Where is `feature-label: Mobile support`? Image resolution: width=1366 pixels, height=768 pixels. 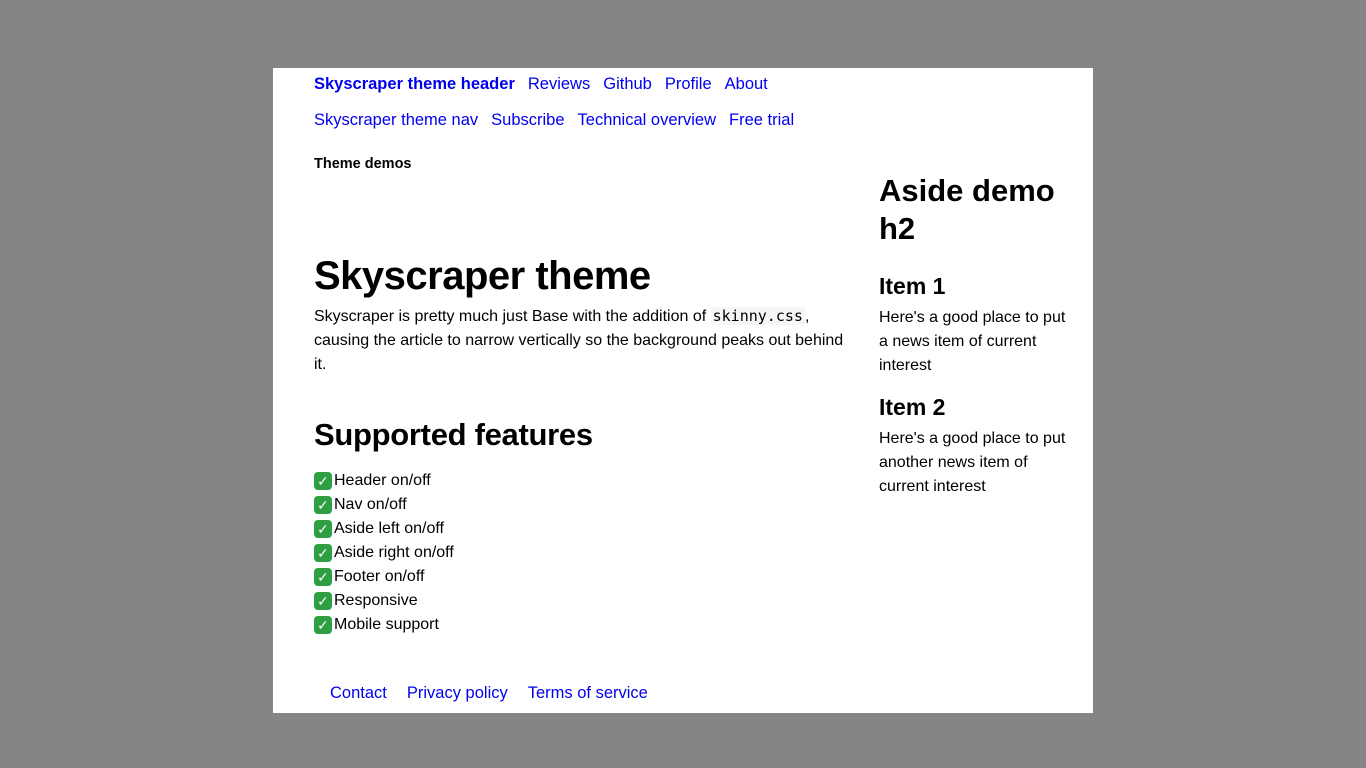
feature-label: Mobile support is located at coordinates (386, 624).